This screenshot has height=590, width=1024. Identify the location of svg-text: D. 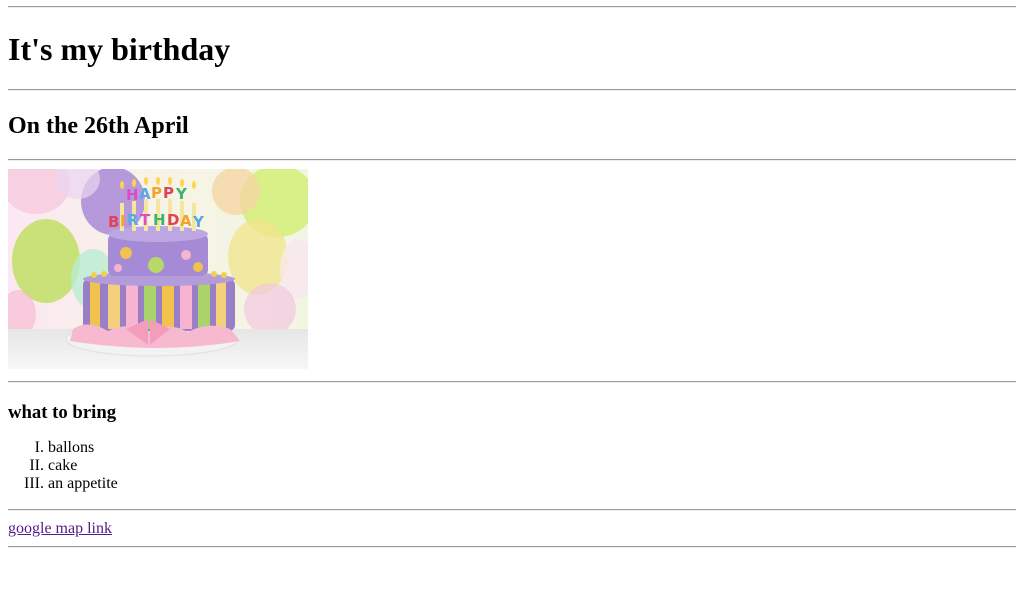
(173, 220).